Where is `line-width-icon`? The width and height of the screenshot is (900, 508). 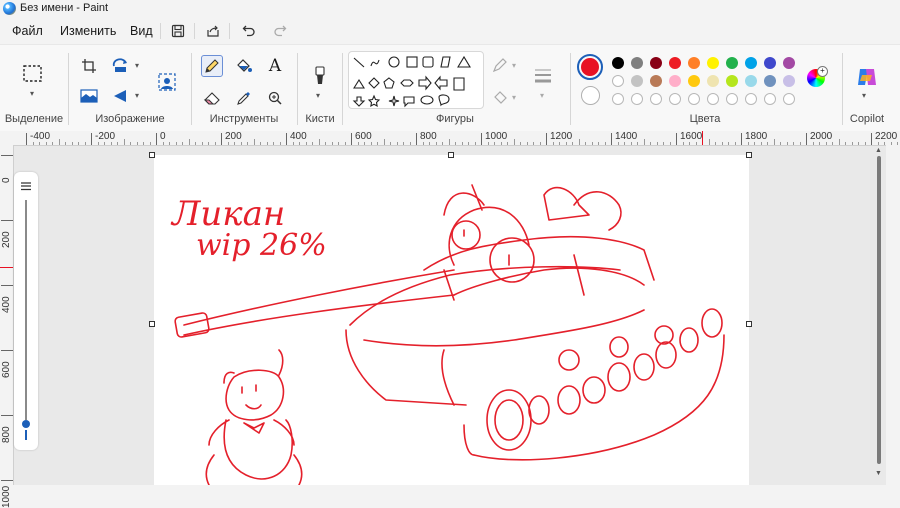 line-width-icon is located at coordinates (543, 76).